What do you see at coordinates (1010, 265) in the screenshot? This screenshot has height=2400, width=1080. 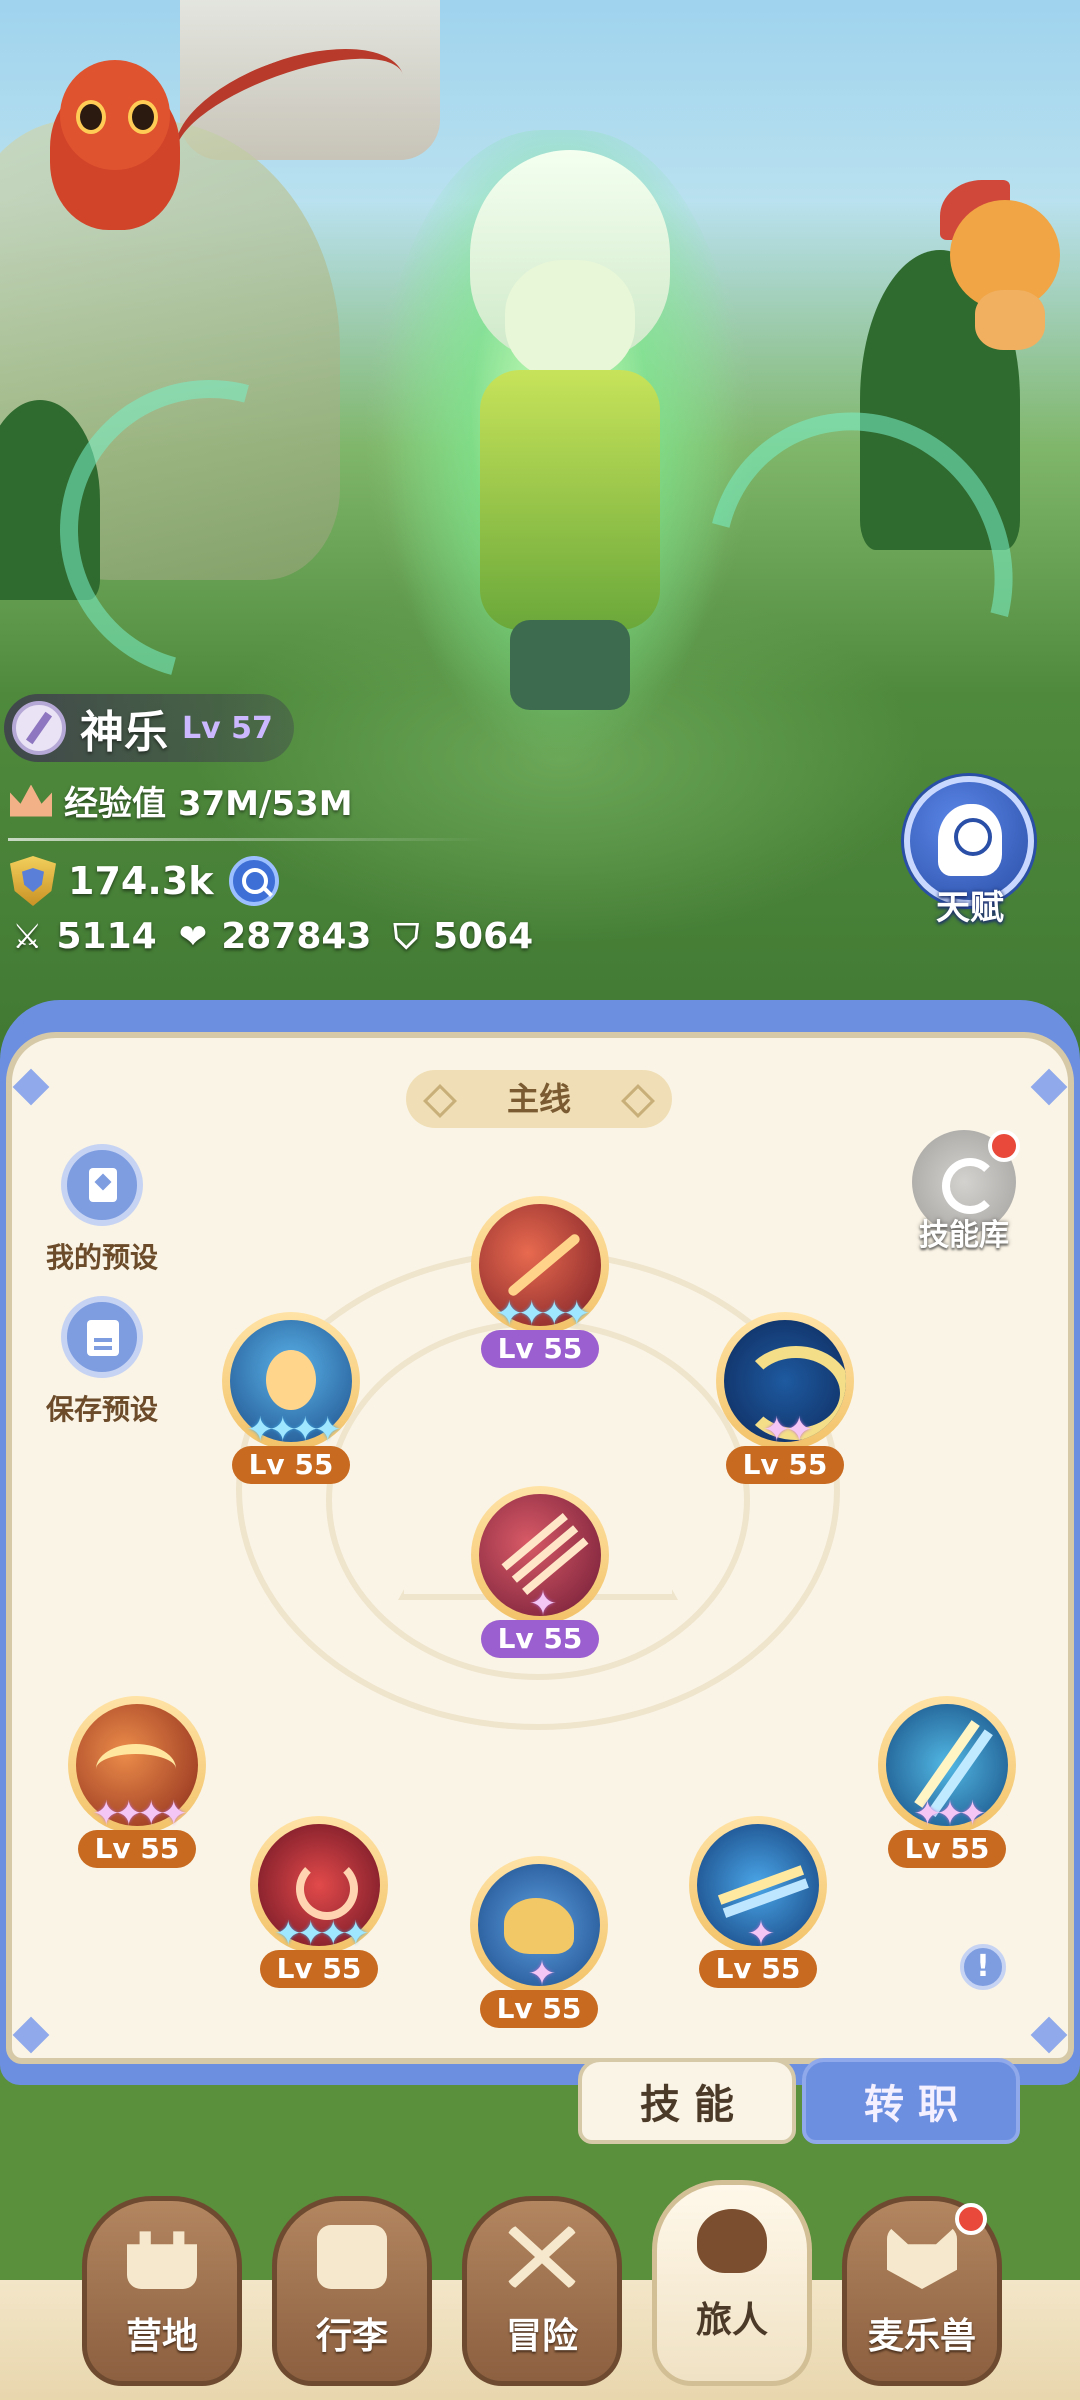 I see `fox-cat-pet` at bounding box center [1010, 265].